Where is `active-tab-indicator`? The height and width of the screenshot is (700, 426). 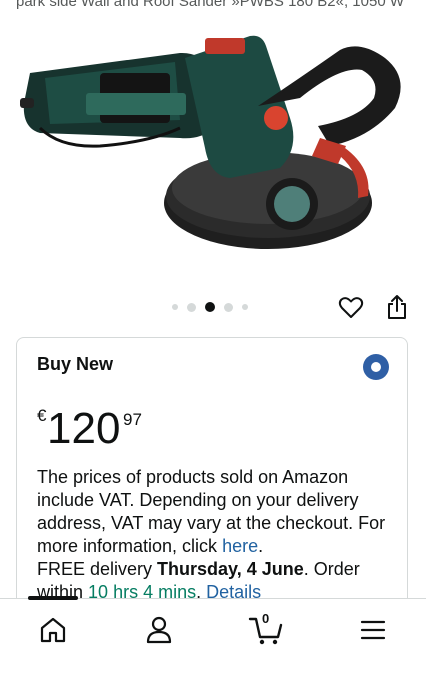 active-tab-indicator is located at coordinates (53, 598).